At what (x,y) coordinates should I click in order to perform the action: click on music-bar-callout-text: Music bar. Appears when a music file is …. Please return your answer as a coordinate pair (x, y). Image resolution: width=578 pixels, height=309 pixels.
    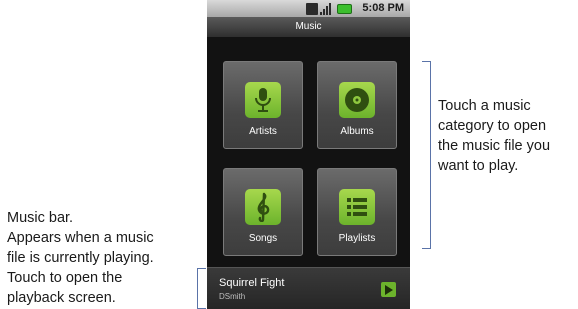
    Looking at the image, I should click on (80, 258).